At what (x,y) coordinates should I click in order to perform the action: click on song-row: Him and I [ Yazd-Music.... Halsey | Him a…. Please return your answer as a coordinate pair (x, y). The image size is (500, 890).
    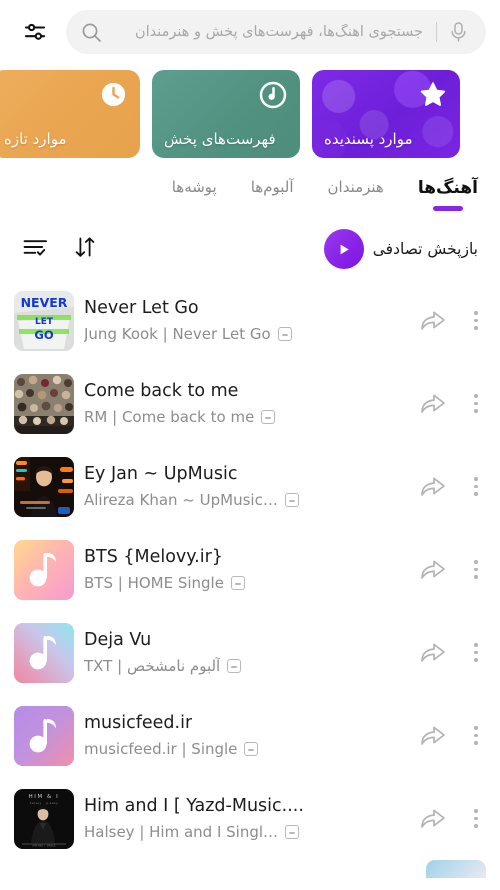
    Looking at the image, I should click on (250, 818).